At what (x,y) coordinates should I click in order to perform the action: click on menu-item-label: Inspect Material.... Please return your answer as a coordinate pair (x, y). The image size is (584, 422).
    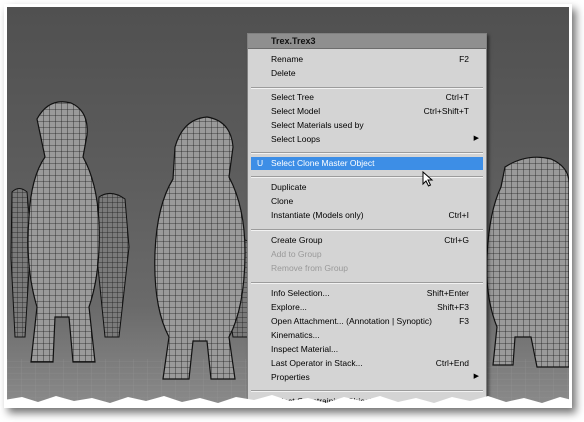
    Looking at the image, I should click on (305, 349).